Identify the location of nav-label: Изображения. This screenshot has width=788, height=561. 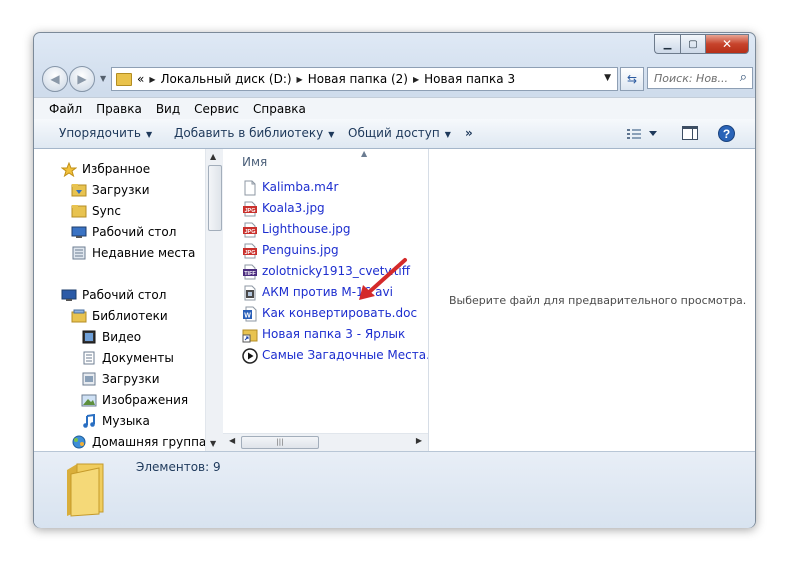
(145, 400).